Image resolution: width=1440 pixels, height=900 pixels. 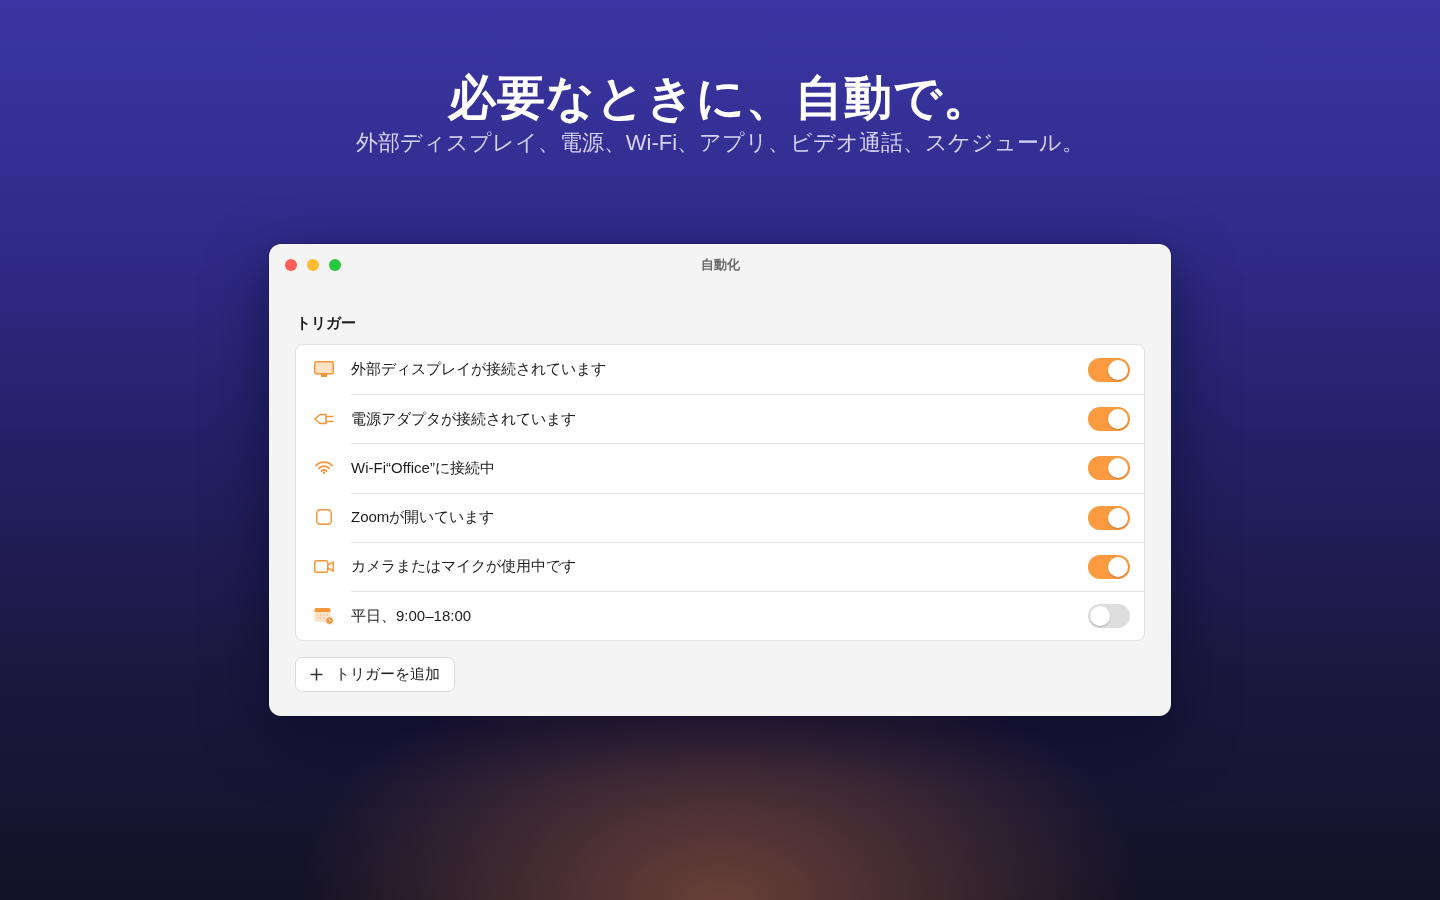 I want to click on trigger-label: 電源アダプタが接続されています, so click(x=463, y=419).